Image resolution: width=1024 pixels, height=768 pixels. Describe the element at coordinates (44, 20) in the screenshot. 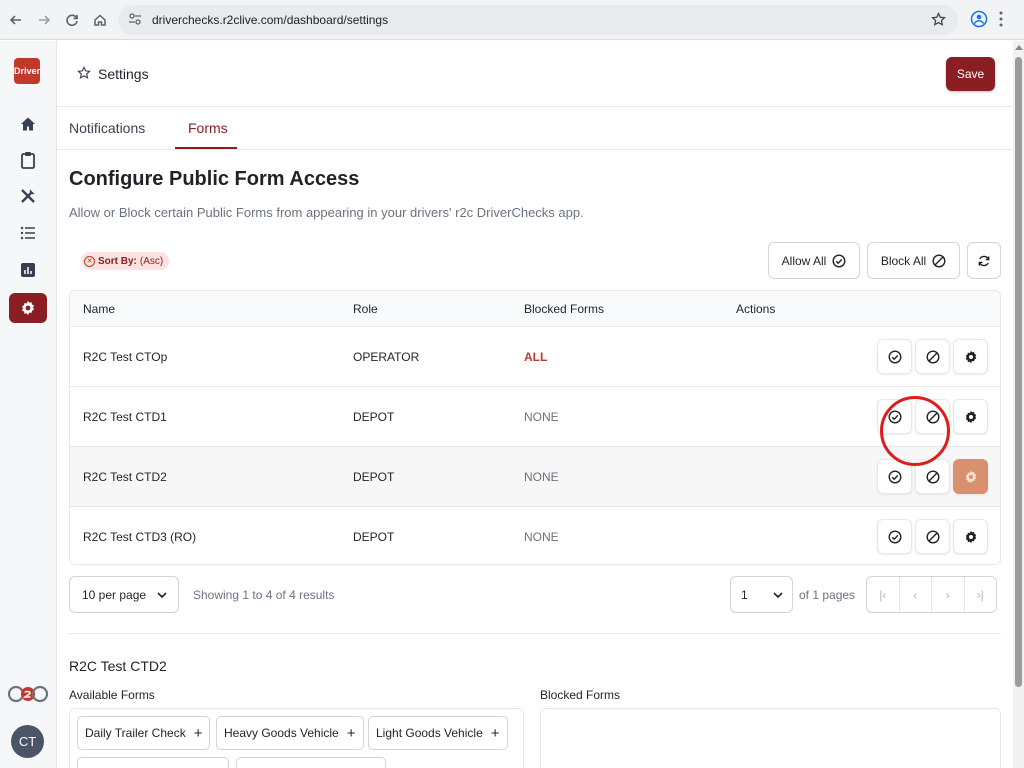

I see `forward-icon` at that location.